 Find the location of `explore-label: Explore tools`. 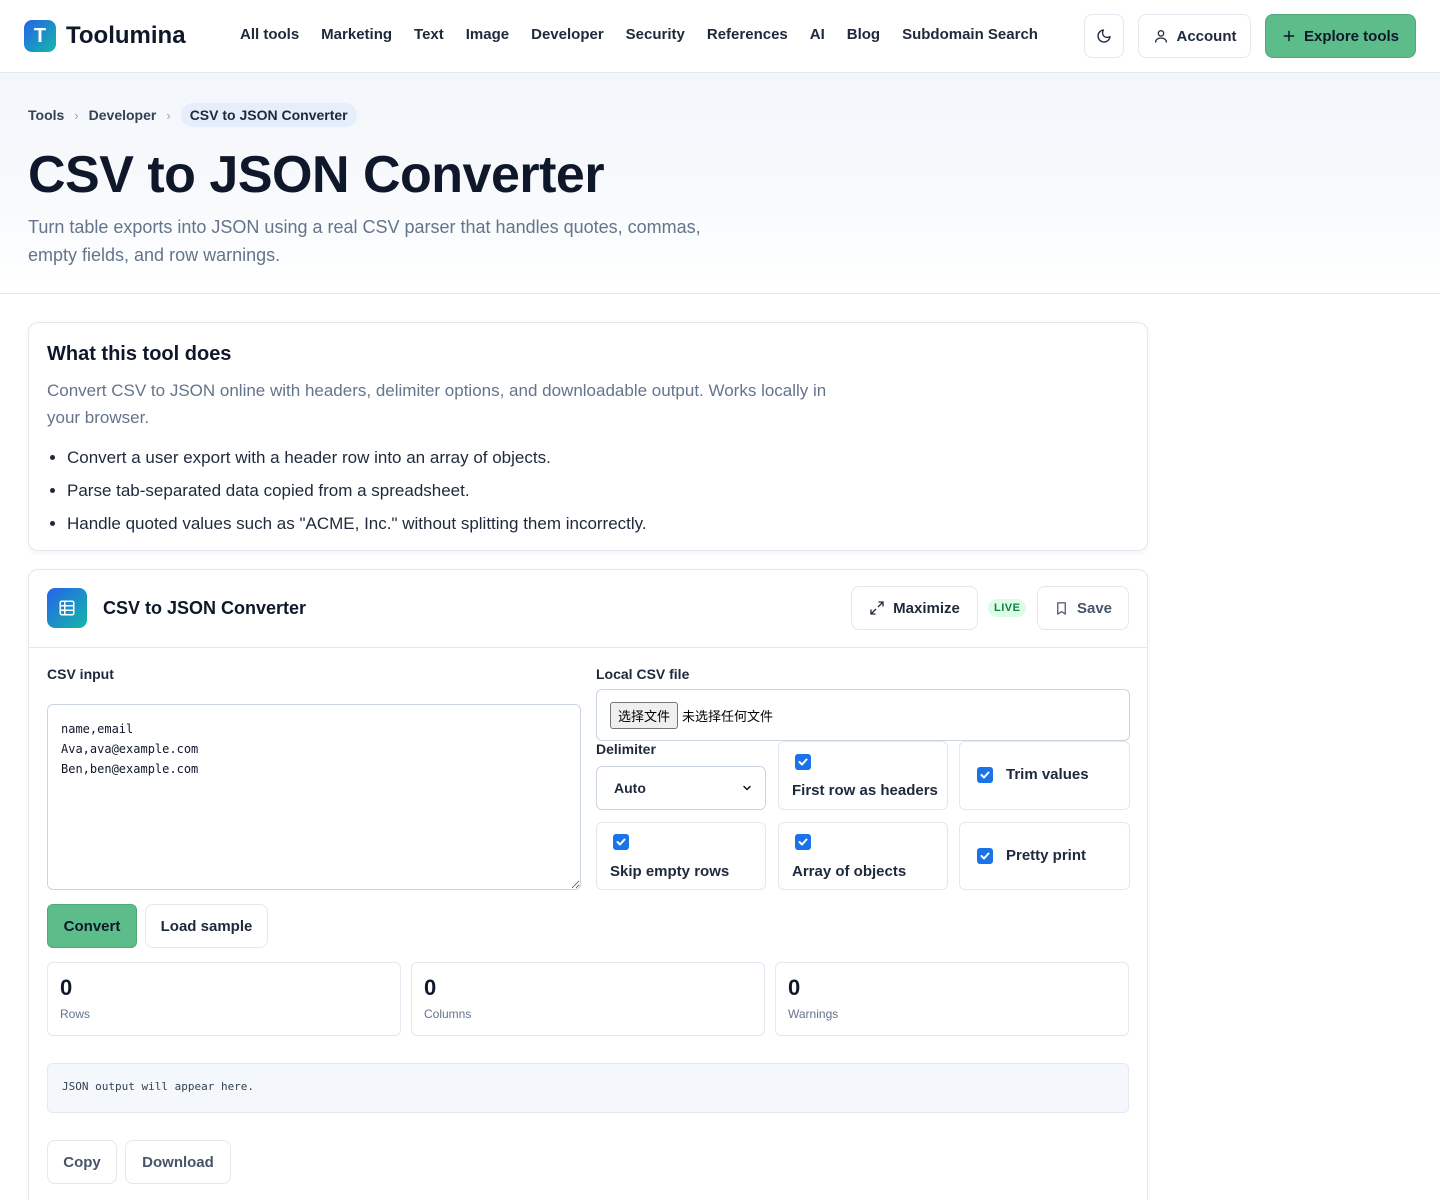

explore-label: Explore tools is located at coordinates (1351, 36).